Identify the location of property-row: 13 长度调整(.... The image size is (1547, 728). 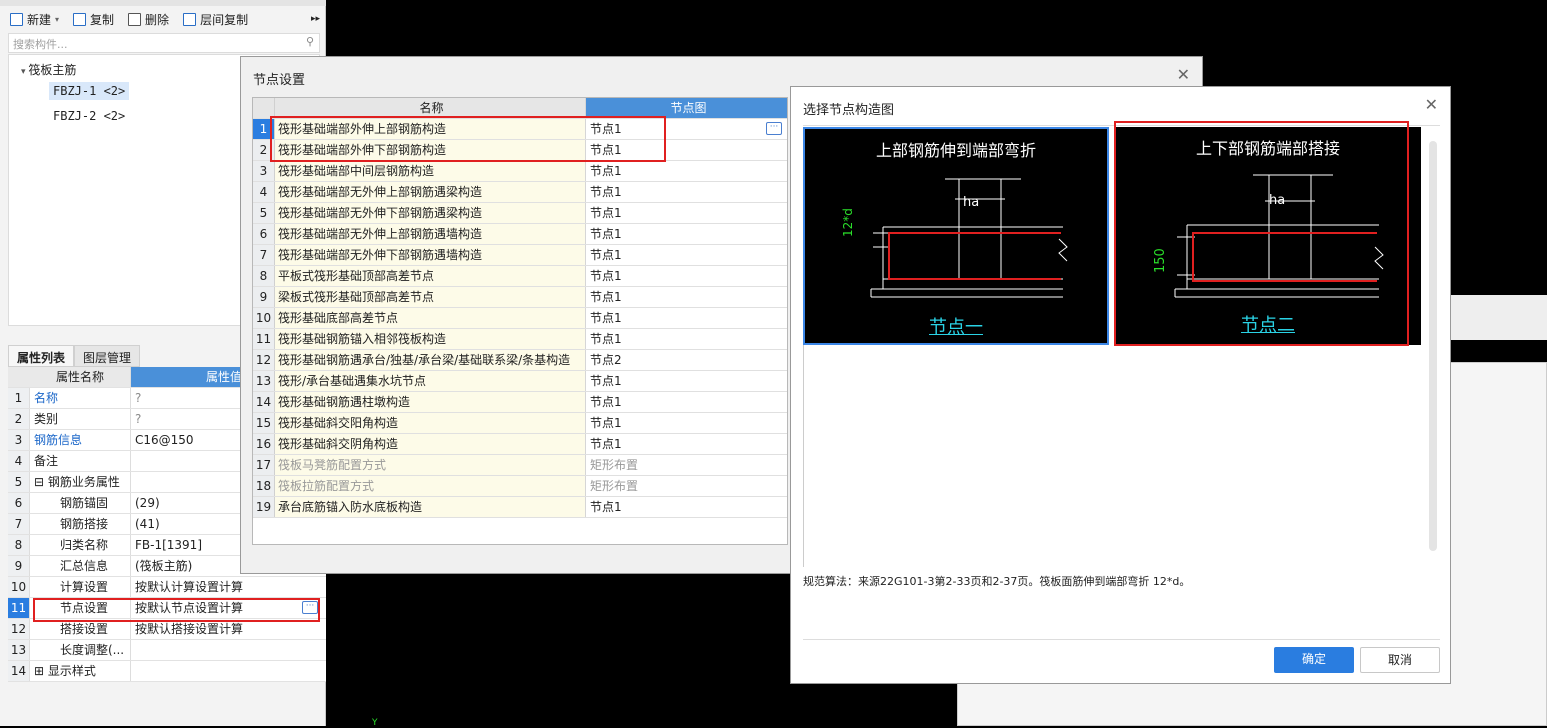
(167, 650).